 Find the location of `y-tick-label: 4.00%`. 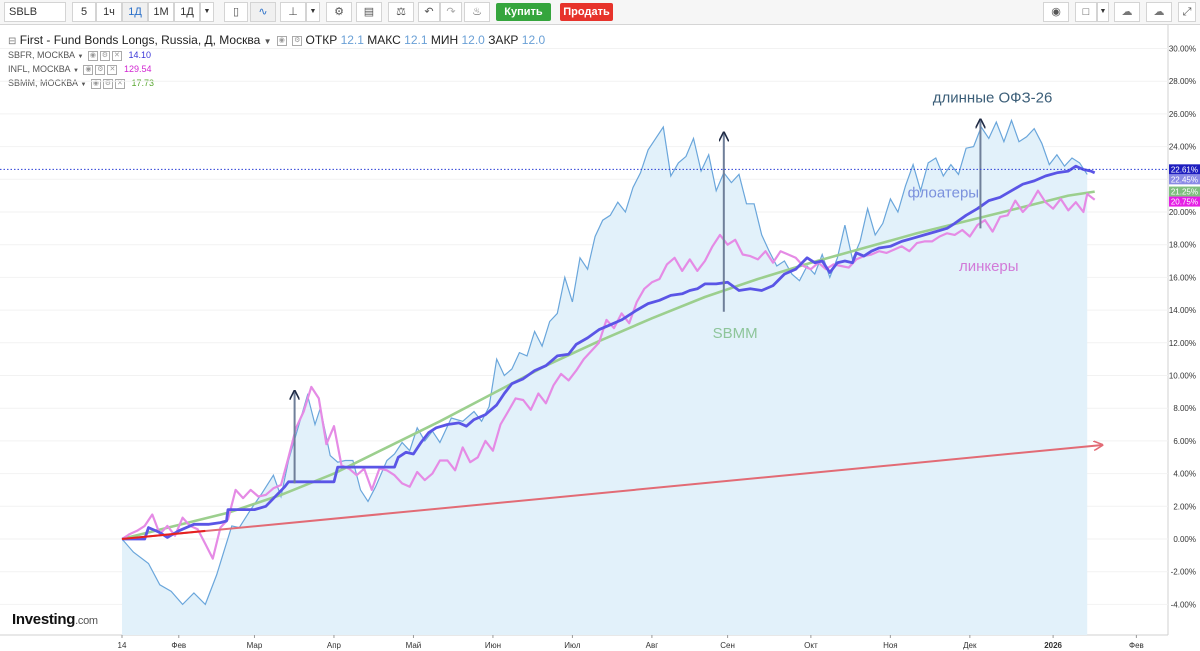

y-tick-label: 4.00% is located at coordinates (1184, 474).